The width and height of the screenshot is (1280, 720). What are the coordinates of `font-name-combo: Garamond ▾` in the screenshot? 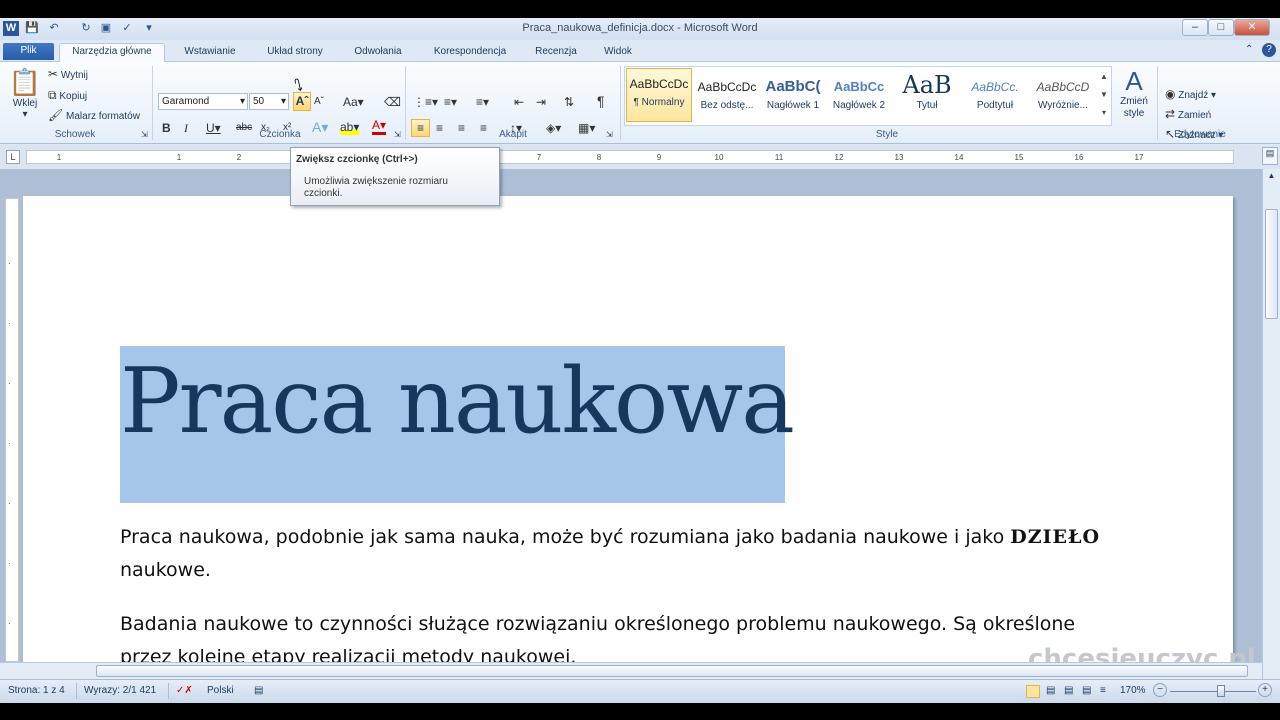 It's located at (203, 101).